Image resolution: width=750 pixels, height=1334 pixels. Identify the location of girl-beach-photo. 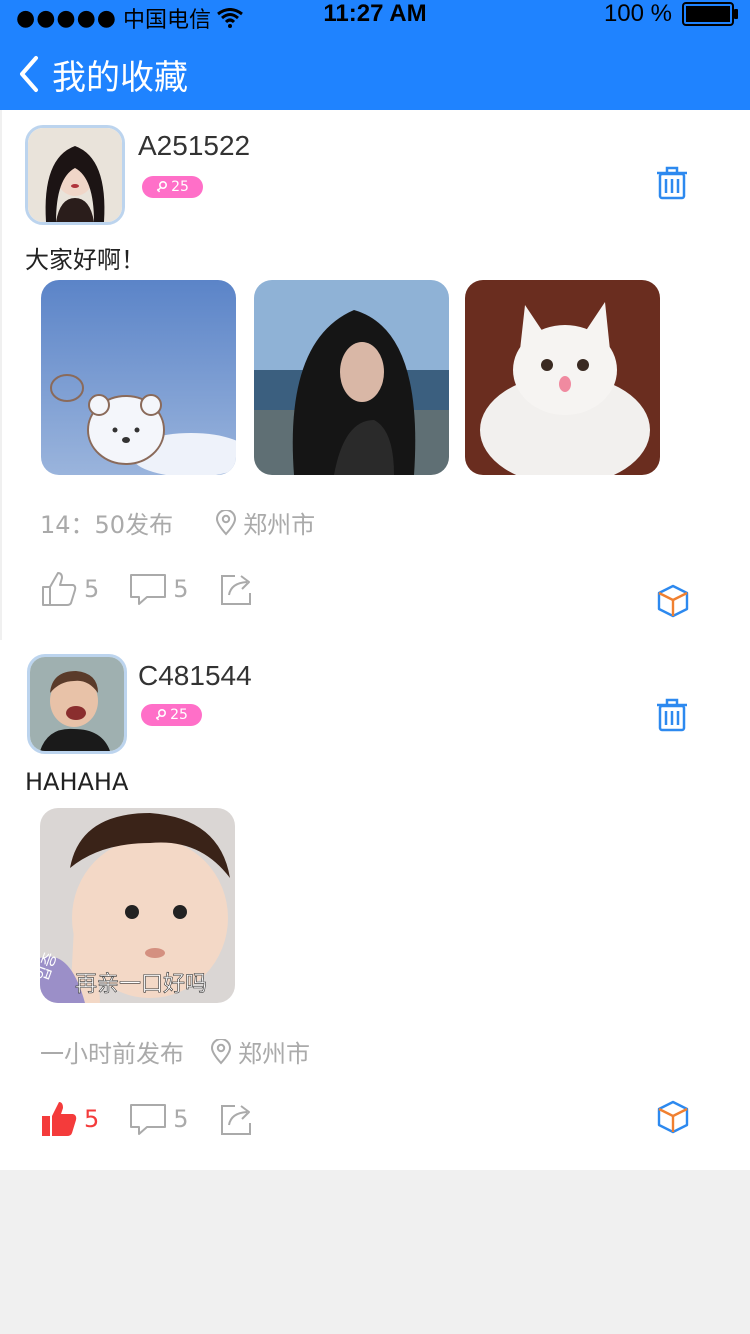
(351, 377).